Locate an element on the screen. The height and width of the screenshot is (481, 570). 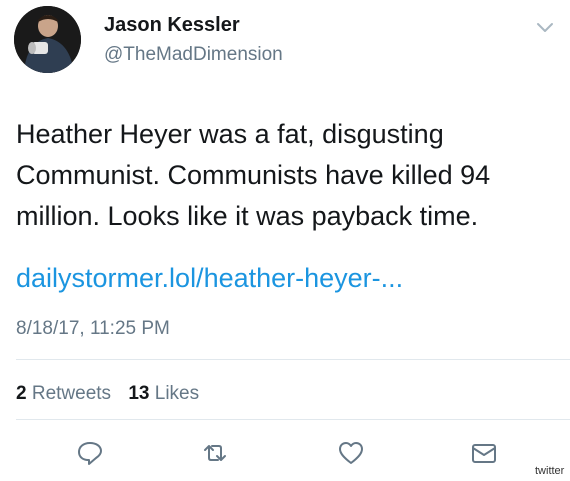
watermark: twitter is located at coordinates (550, 471).